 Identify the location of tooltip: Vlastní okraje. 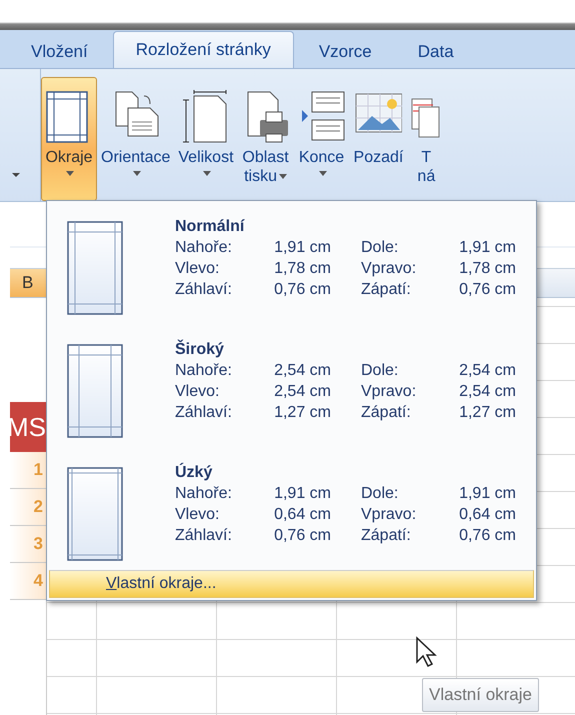
(480, 695).